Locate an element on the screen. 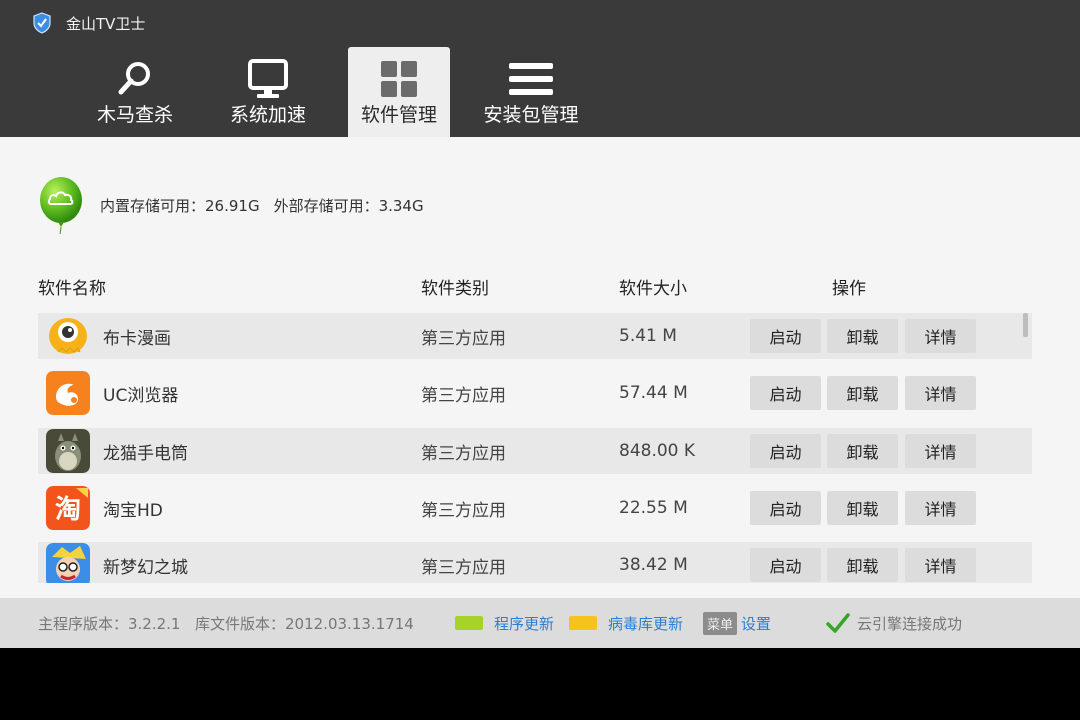  column-header-actions: 操作 is located at coordinates (849, 289).